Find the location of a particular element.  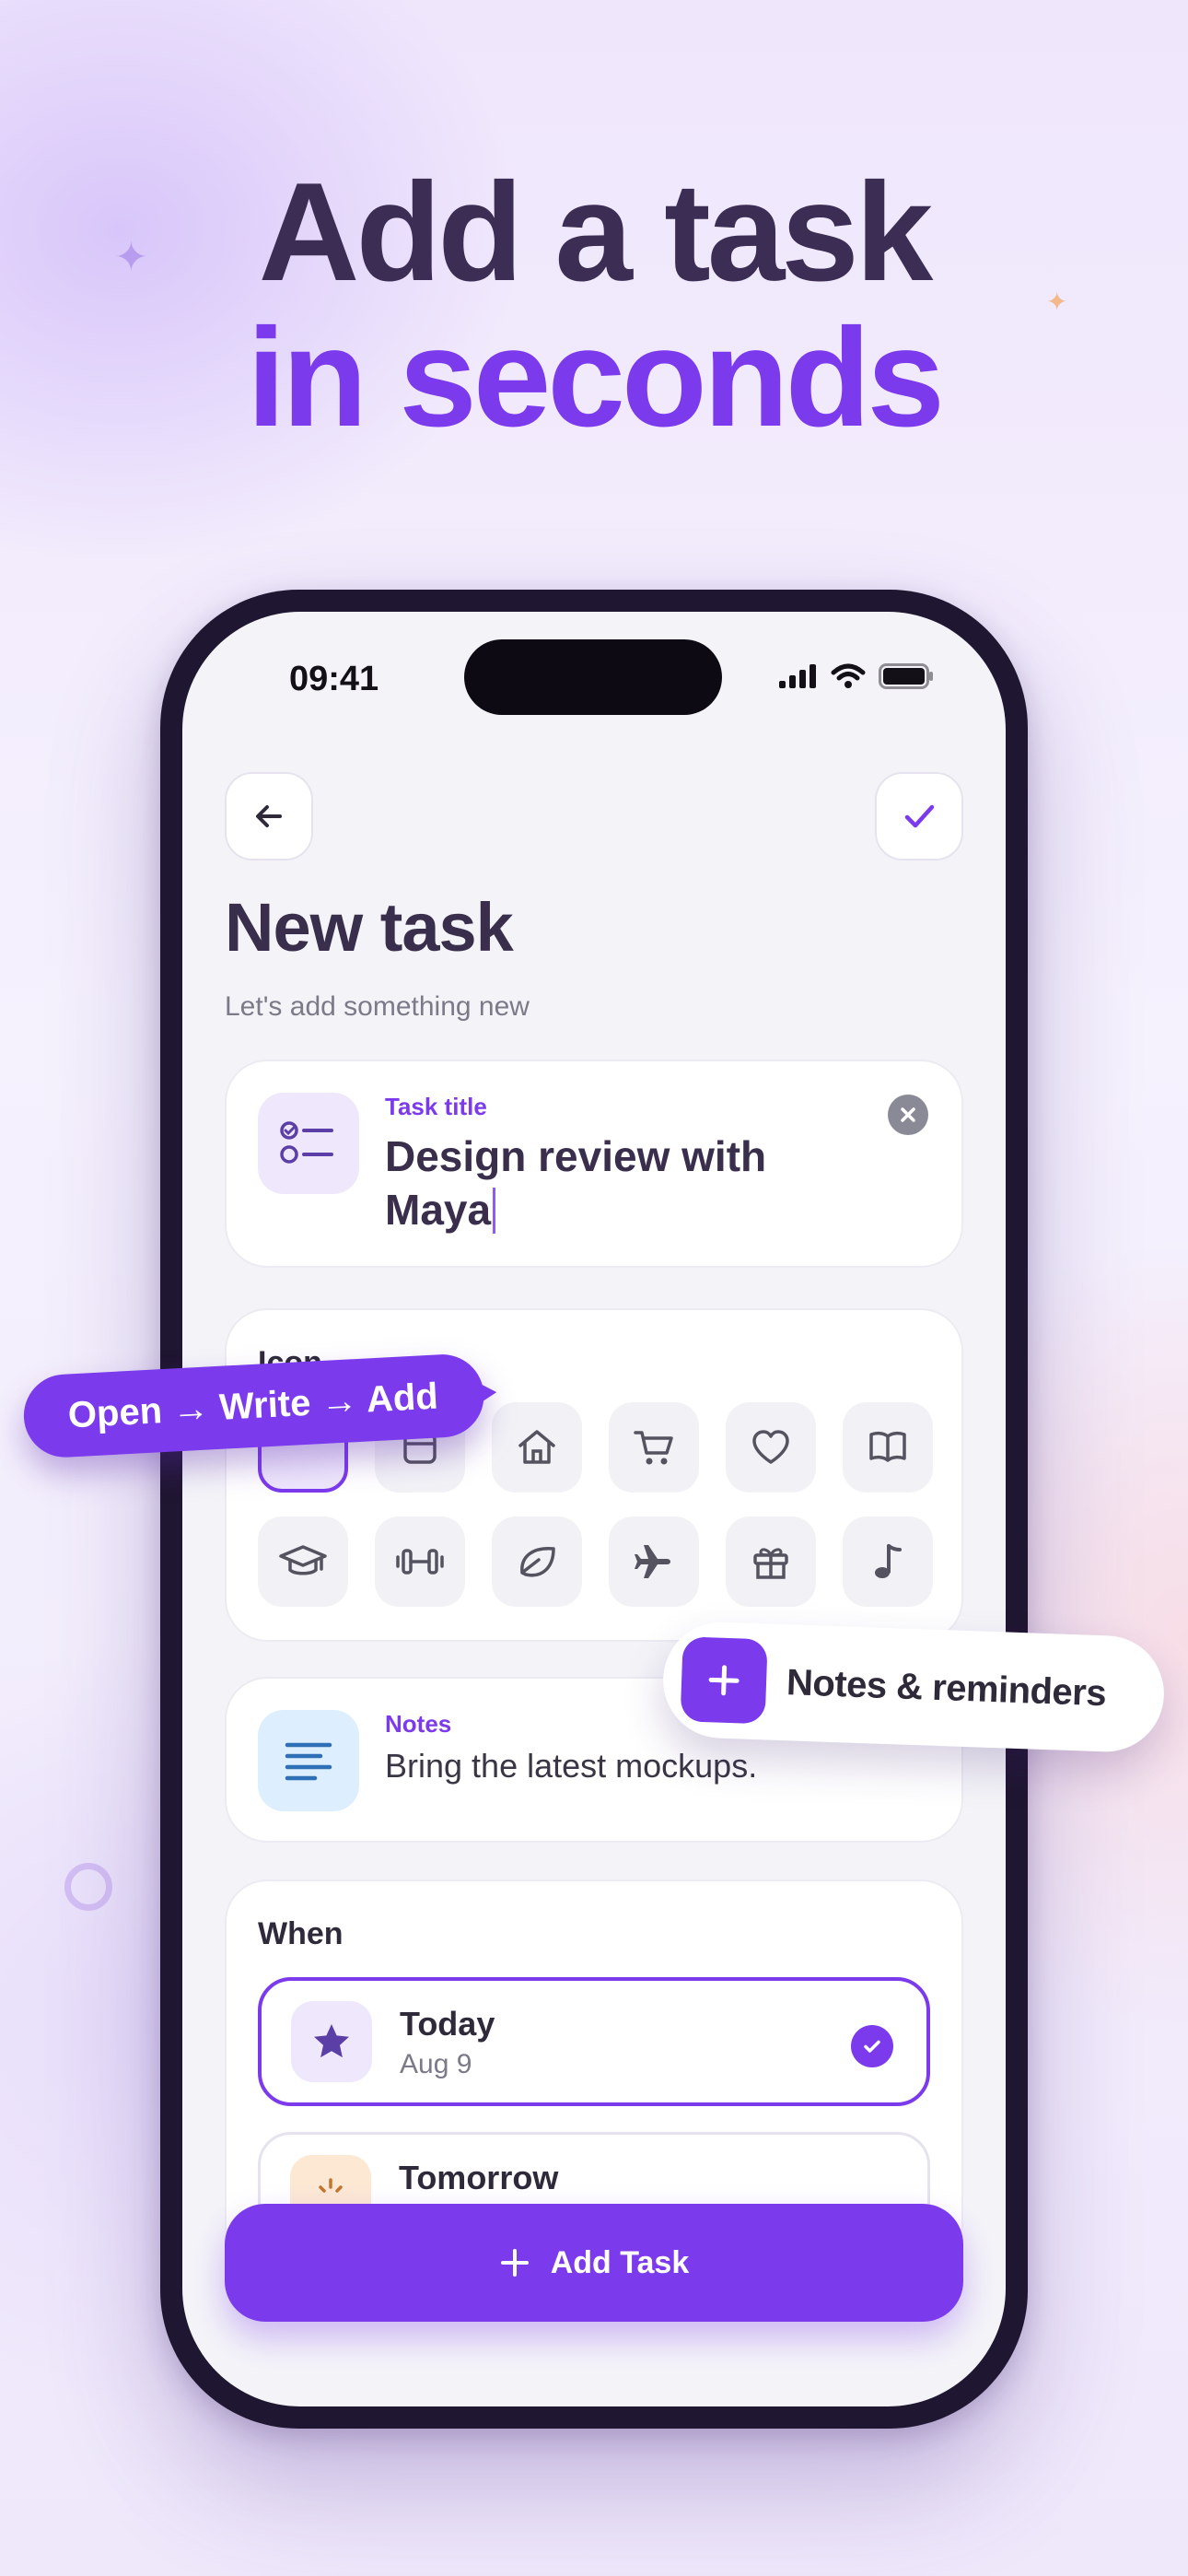

clear-icon is located at coordinates (908, 1114).